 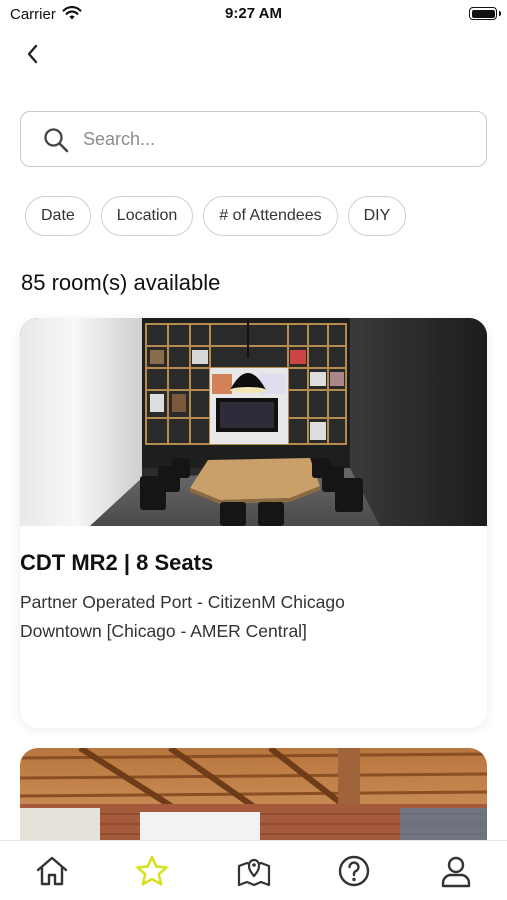 I want to click on results-count: 85 room(s) available, so click(x=121, y=282).